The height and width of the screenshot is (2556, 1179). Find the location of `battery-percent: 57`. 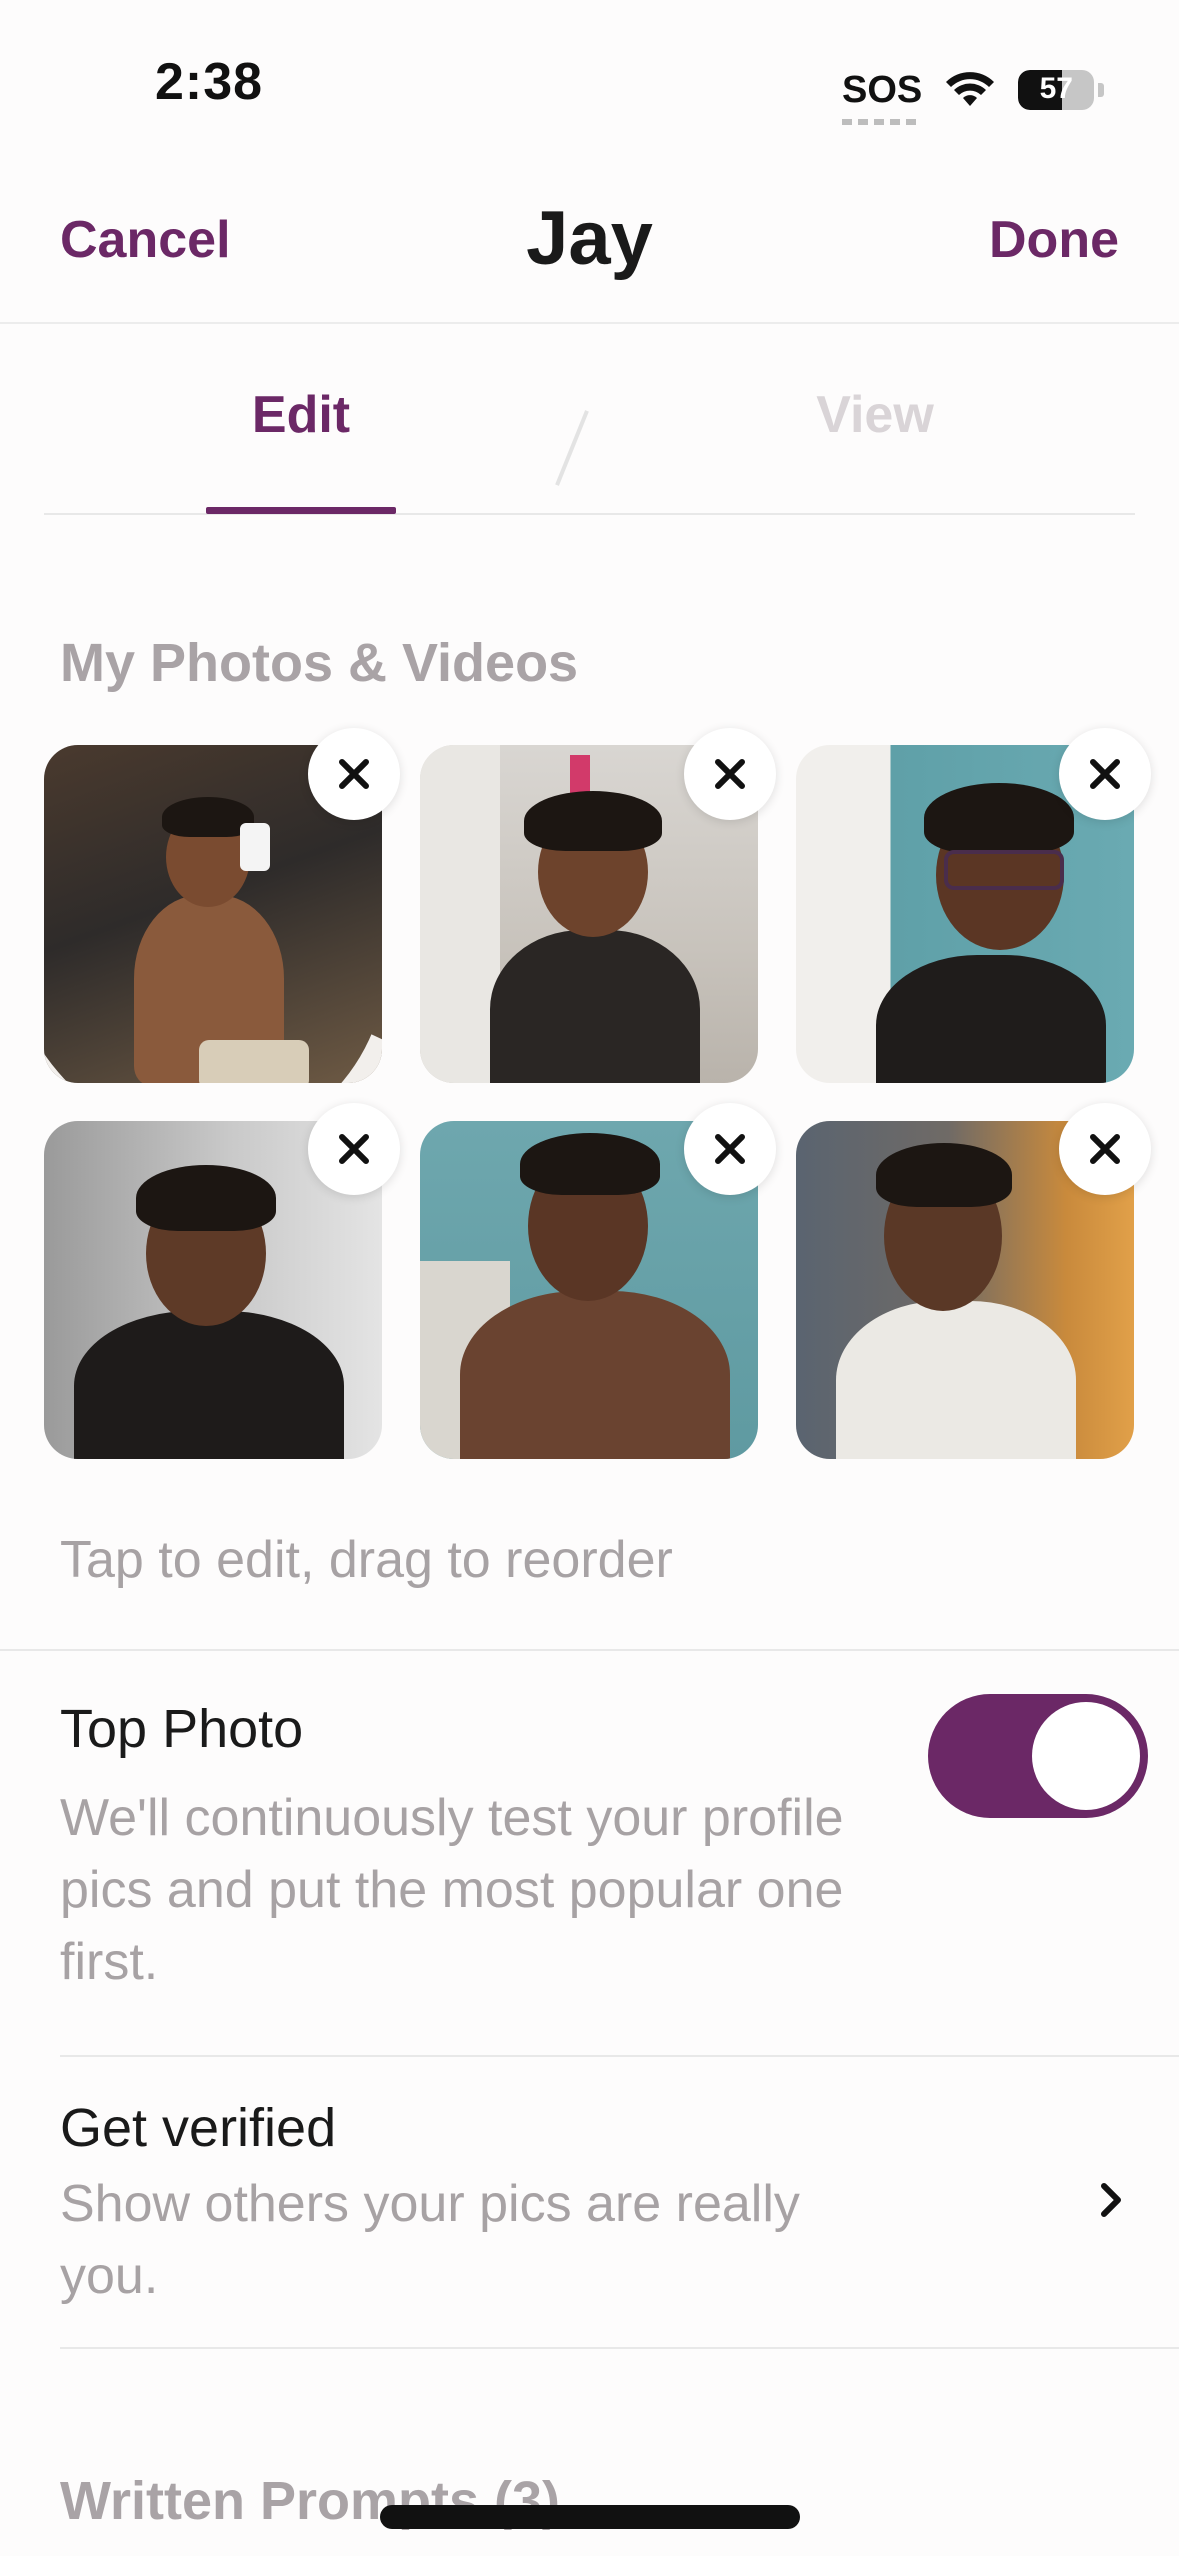

battery-percent: 57 is located at coordinates (1056, 88).